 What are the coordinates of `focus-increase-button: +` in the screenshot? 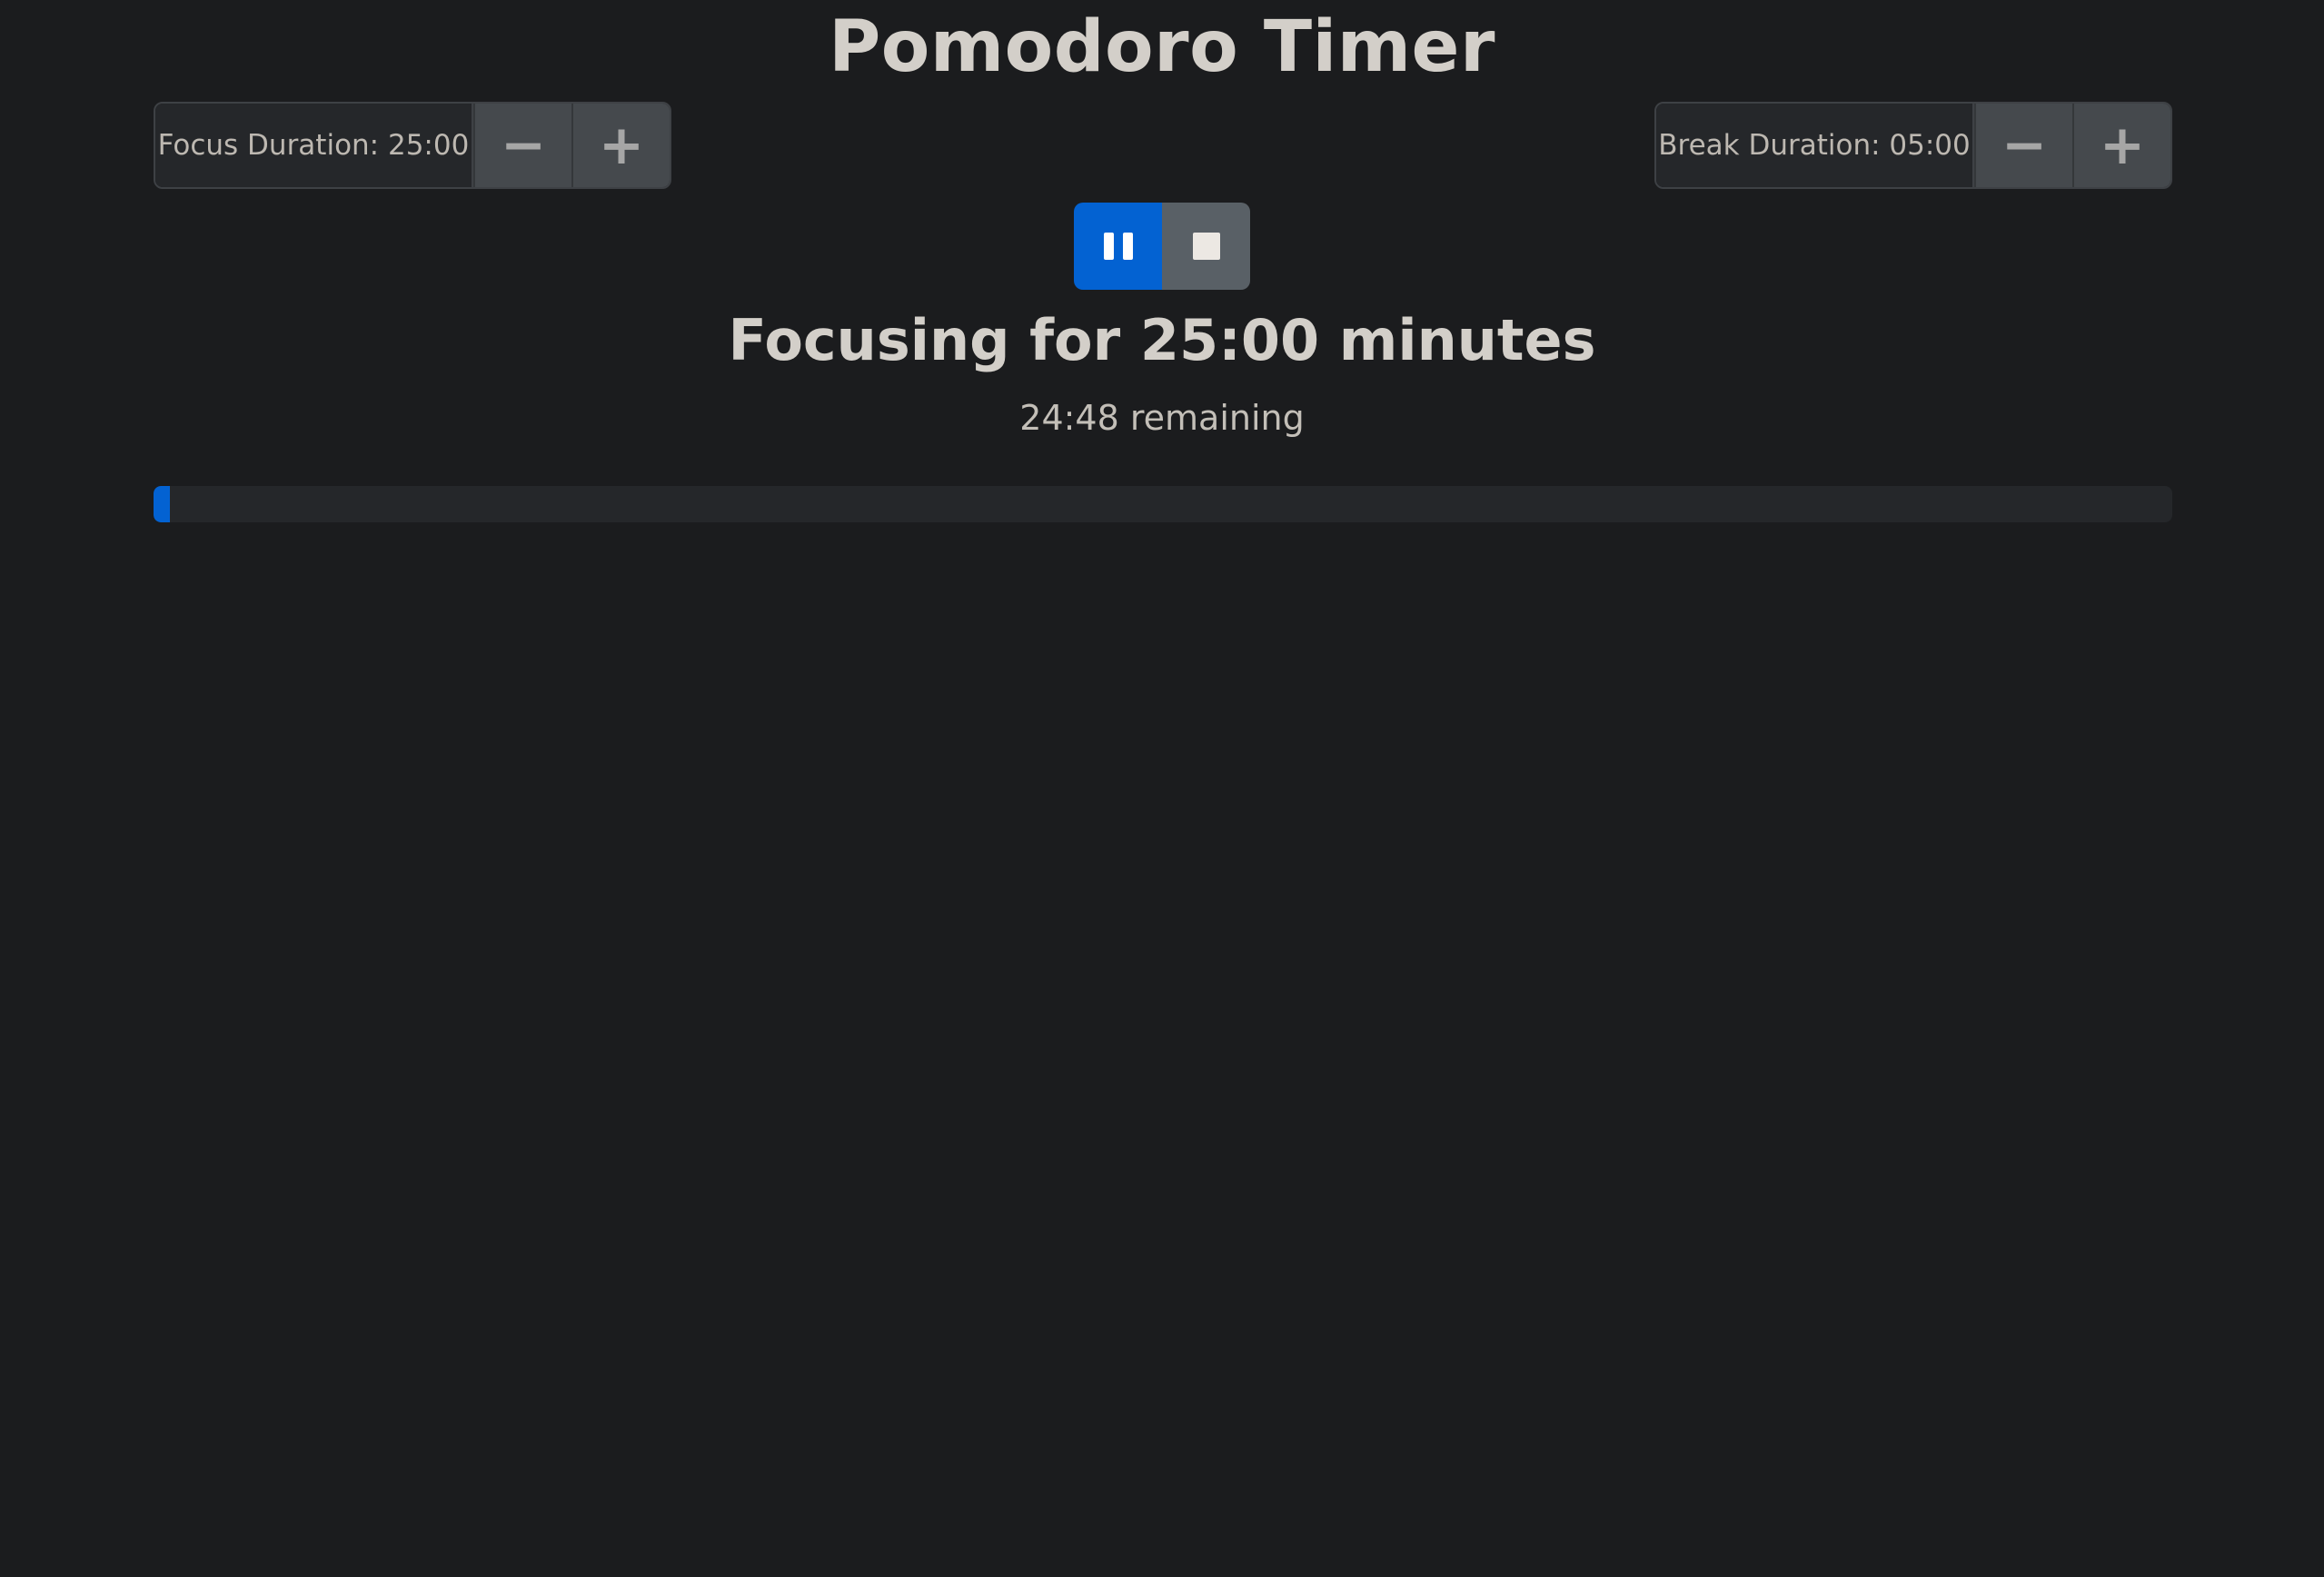 It's located at (620, 146).